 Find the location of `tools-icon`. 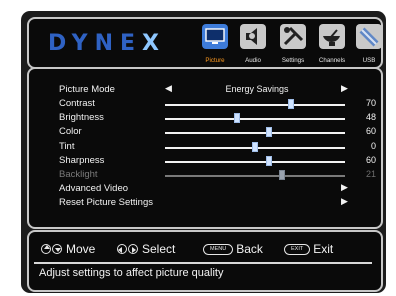

tools-icon is located at coordinates (293, 36).